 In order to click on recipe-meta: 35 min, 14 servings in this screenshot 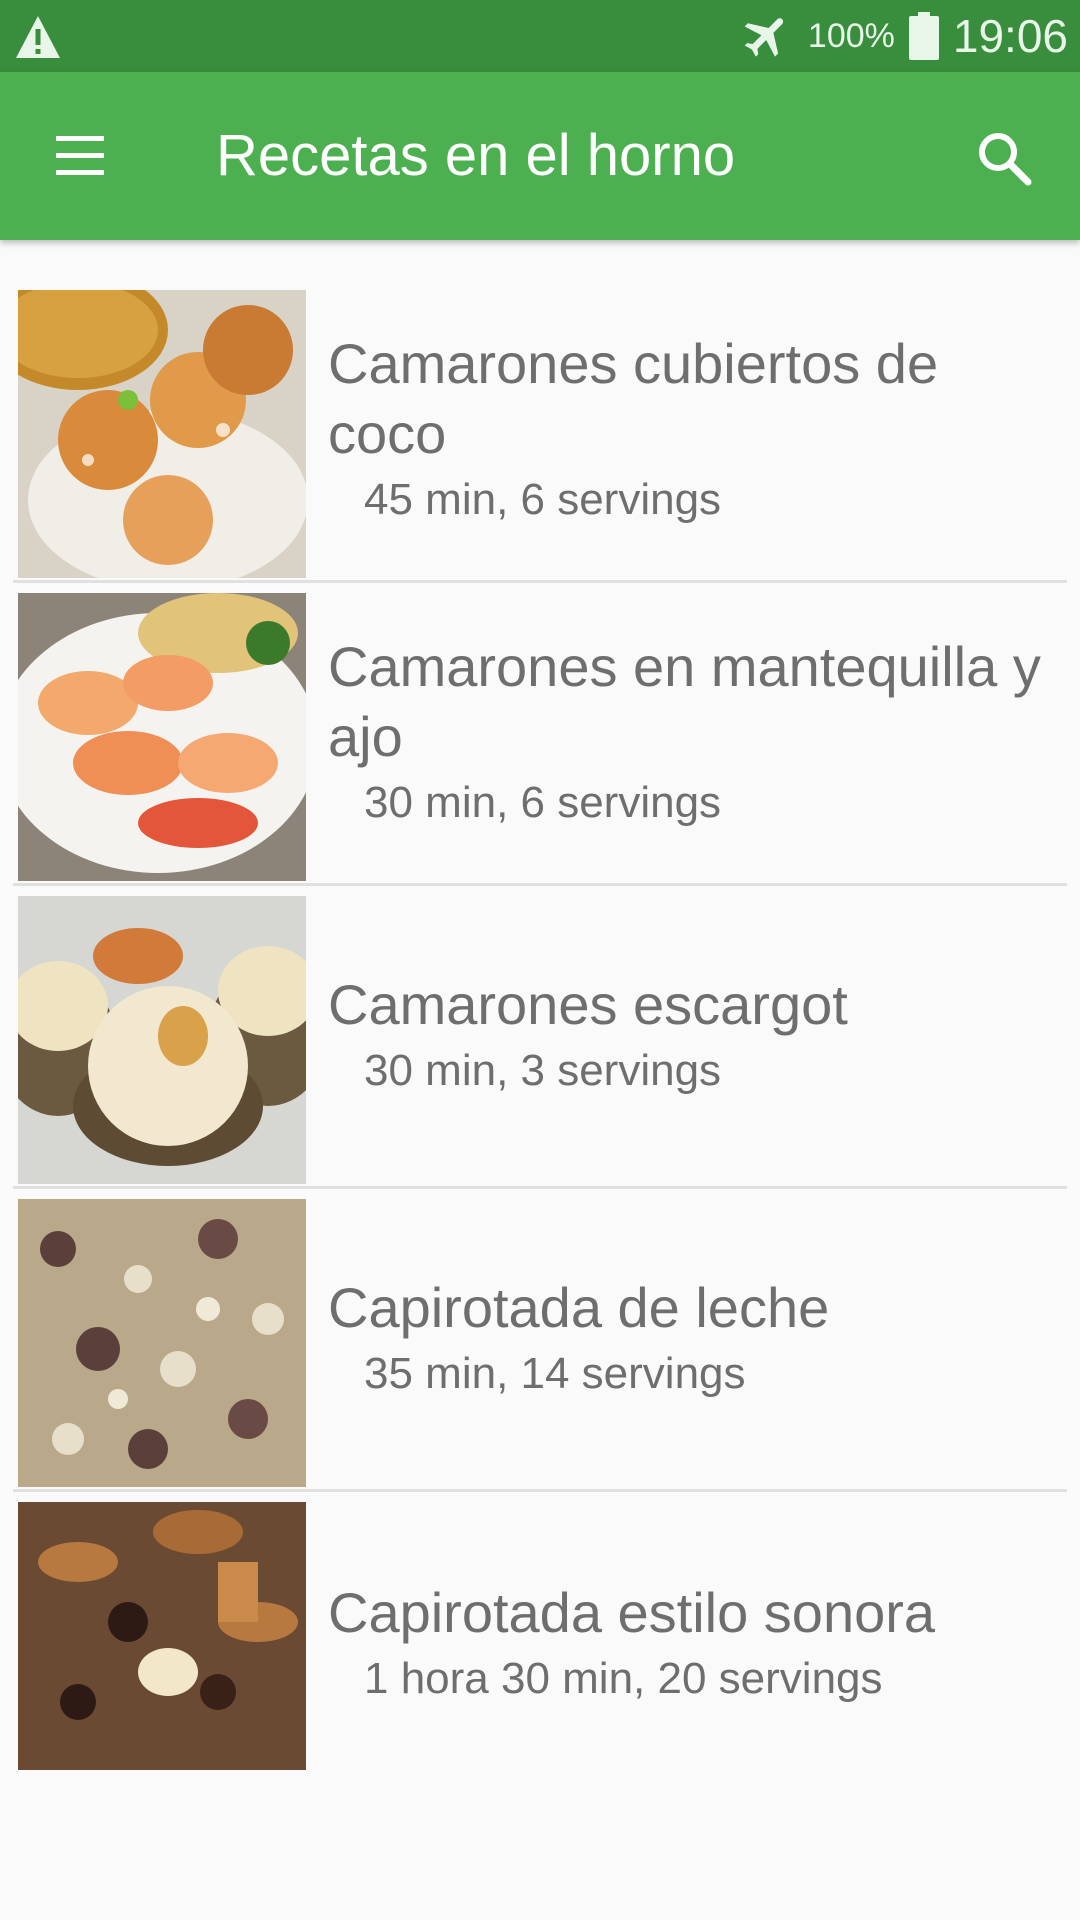, I will do `click(555, 1373)`.